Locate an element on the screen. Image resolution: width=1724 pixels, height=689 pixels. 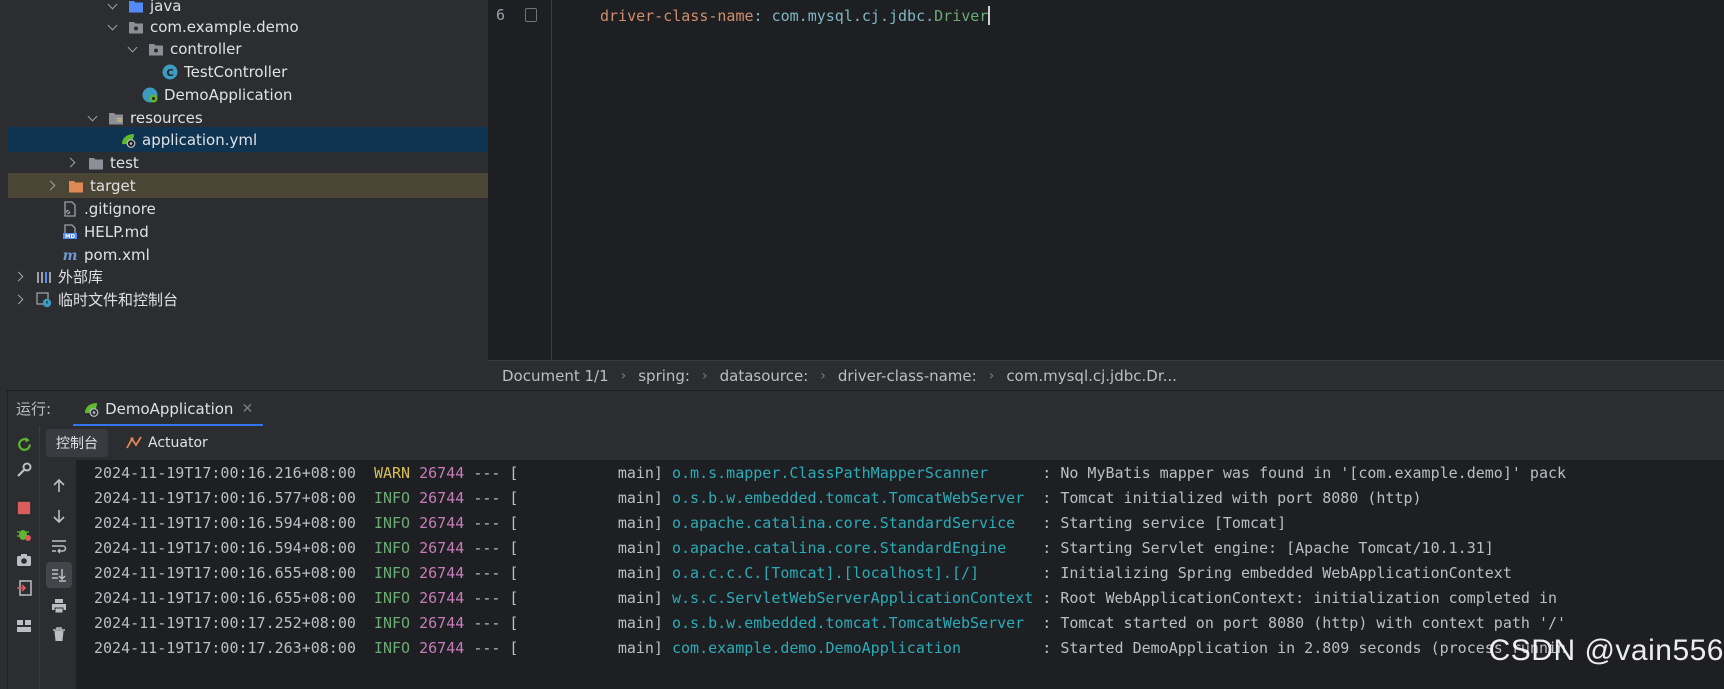
tree-item-demoapplication: DemoApplication is located at coordinates (248, 94).